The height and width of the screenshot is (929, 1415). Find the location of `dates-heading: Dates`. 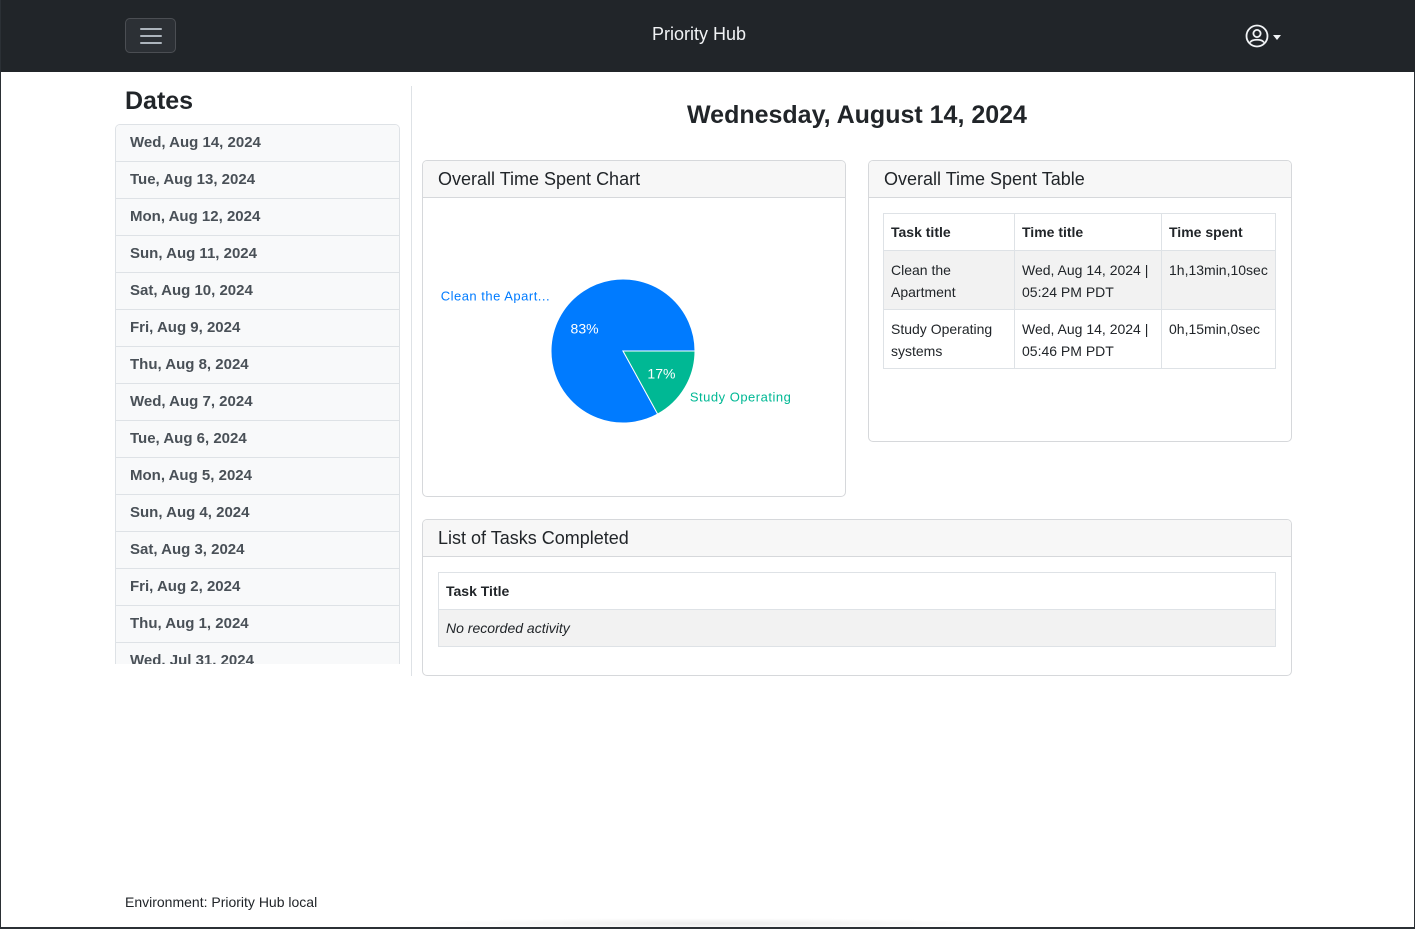

dates-heading: Dates is located at coordinates (159, 101).